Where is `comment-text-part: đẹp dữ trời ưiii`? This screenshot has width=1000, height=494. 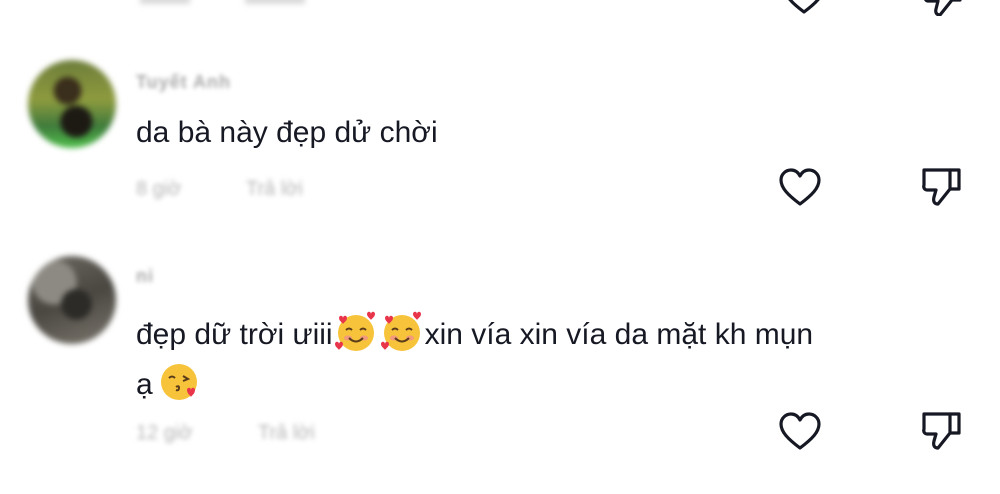
comment-text-part: đẹp dữ trời ưiii is located at coordinates (234, 334).